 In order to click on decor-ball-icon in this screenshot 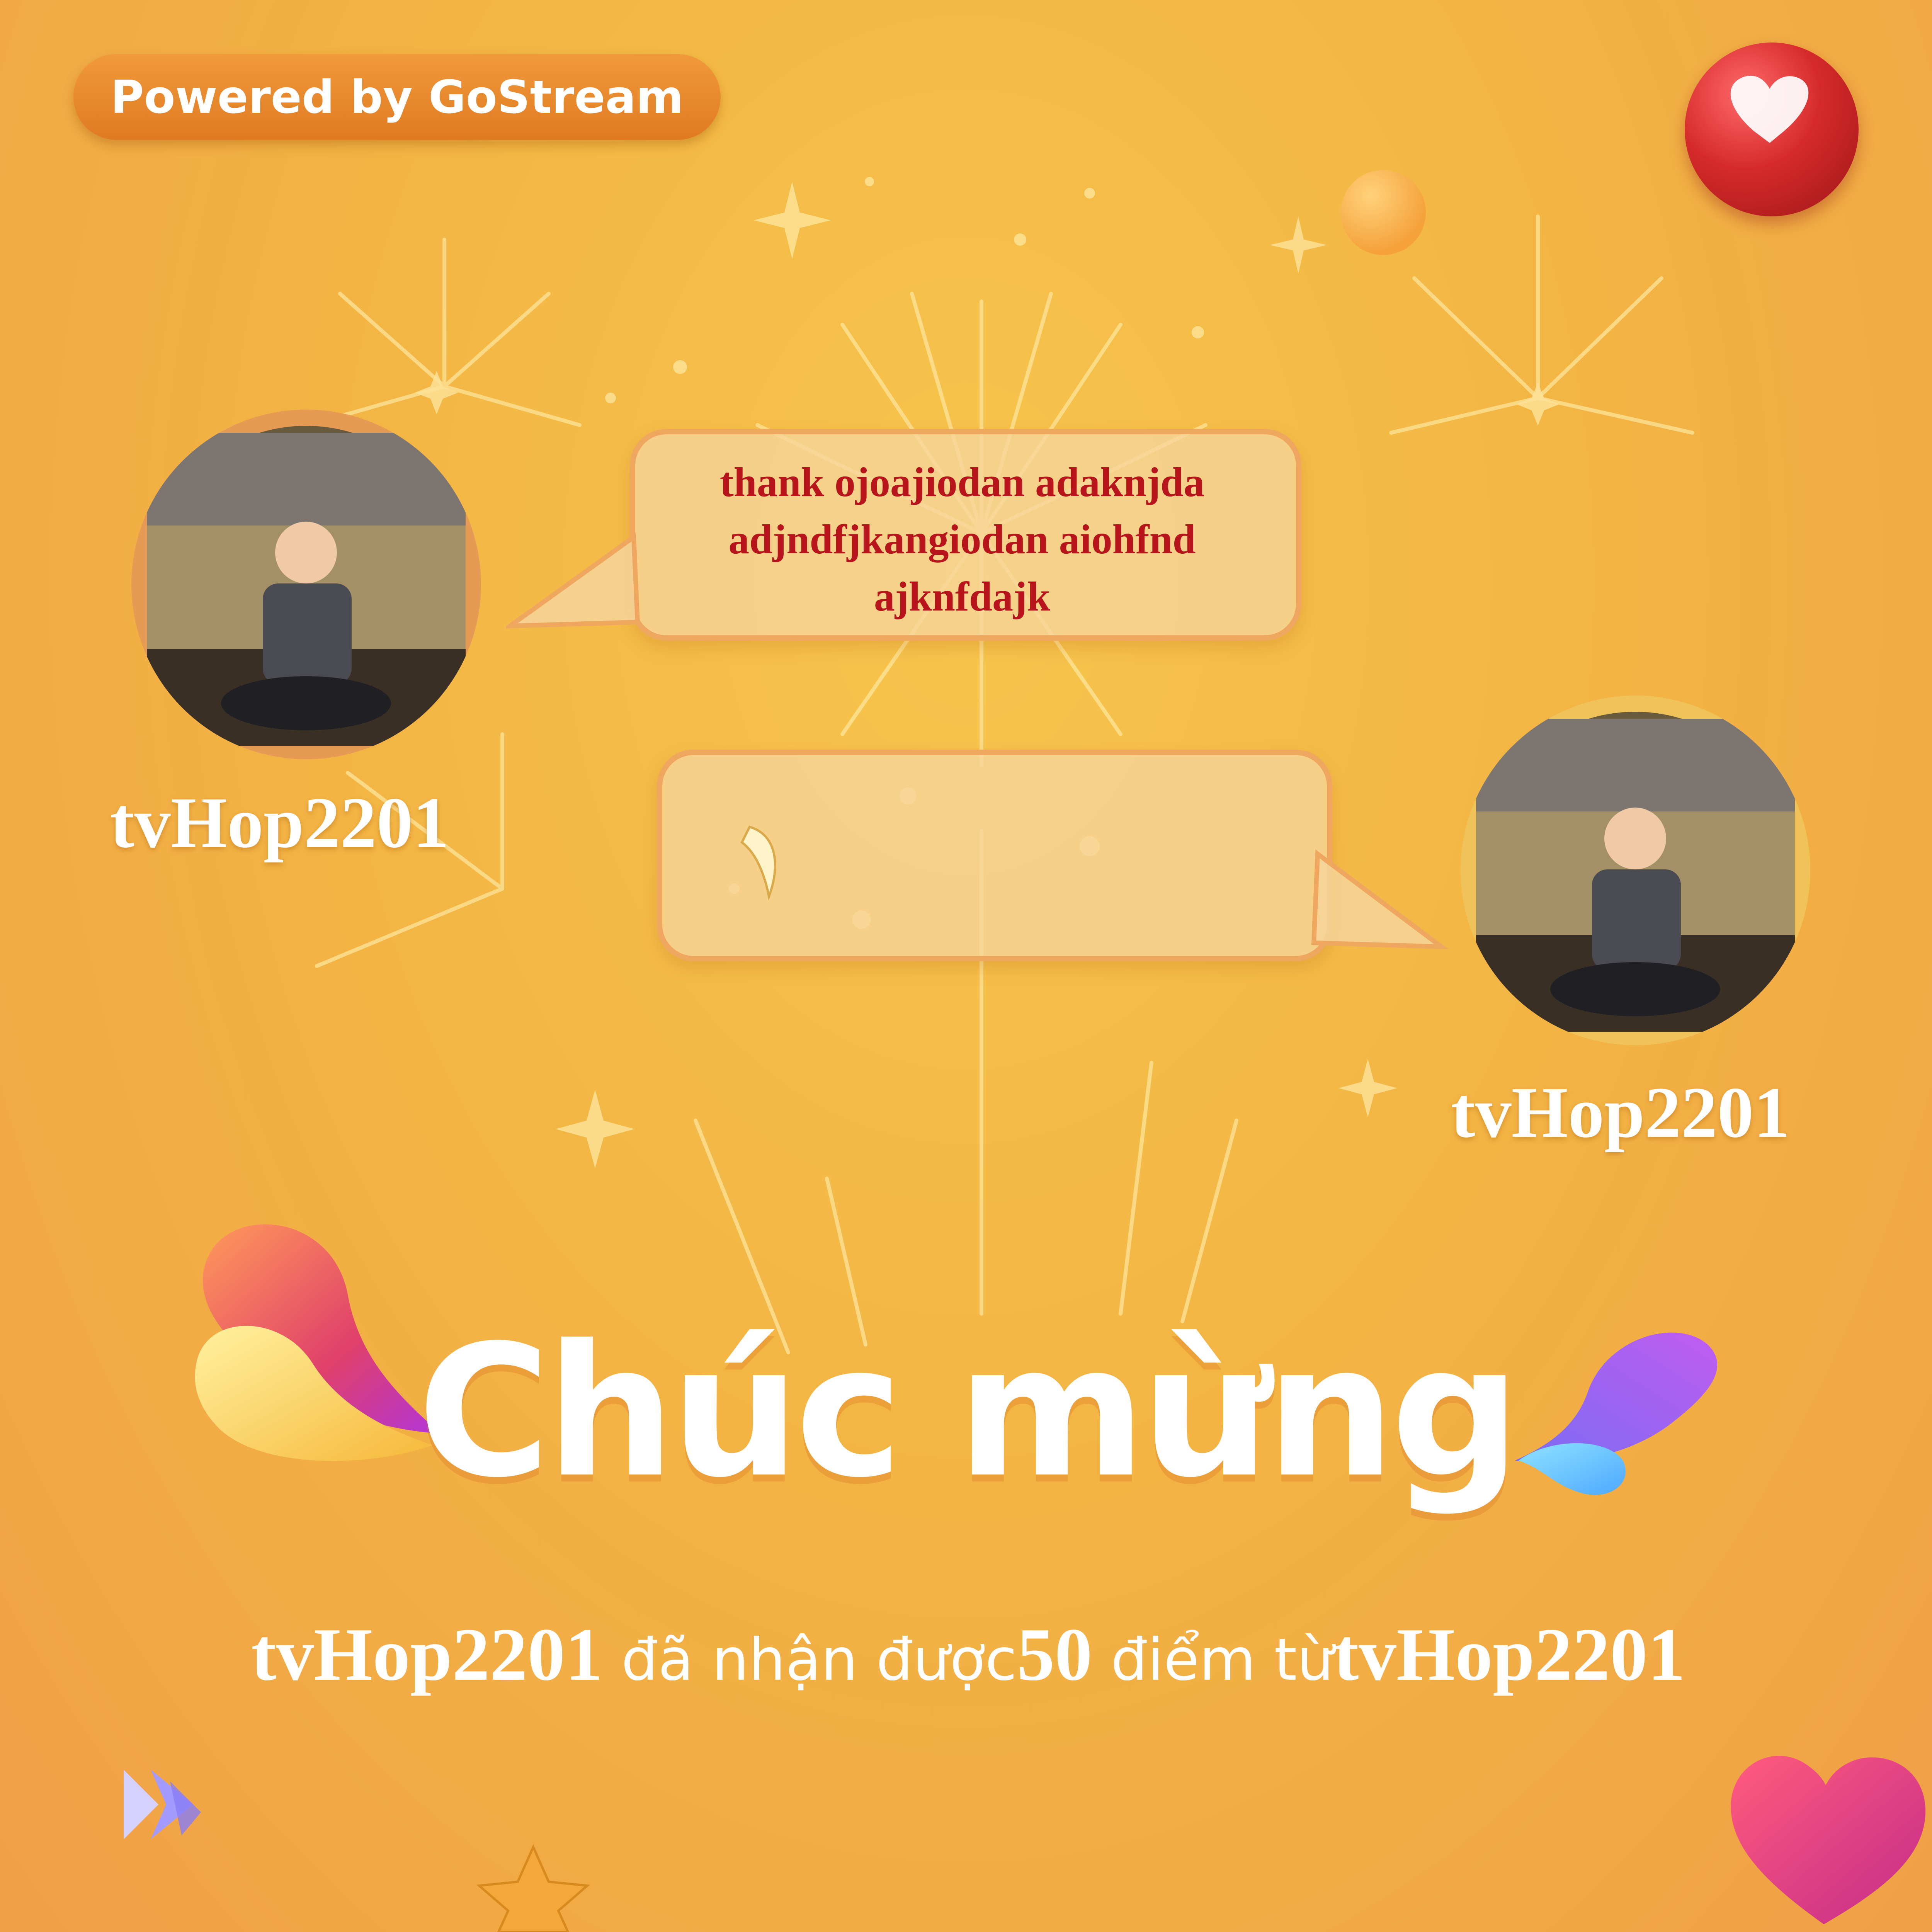, I will do `click(1383, 212)`.